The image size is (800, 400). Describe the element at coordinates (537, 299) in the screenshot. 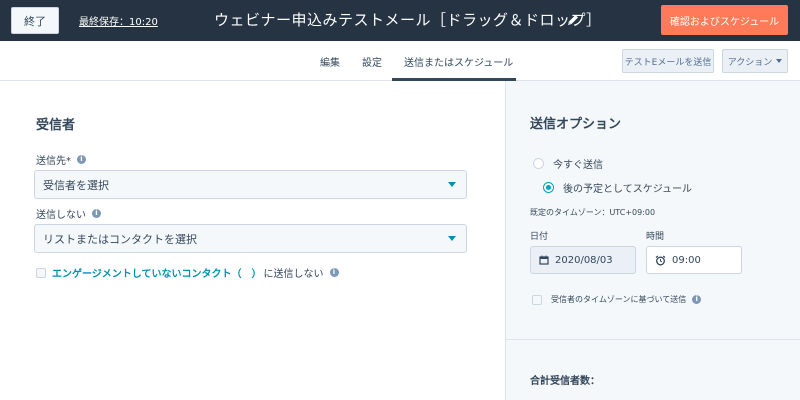

I see `recipient-timezone-checkbox` at that location.